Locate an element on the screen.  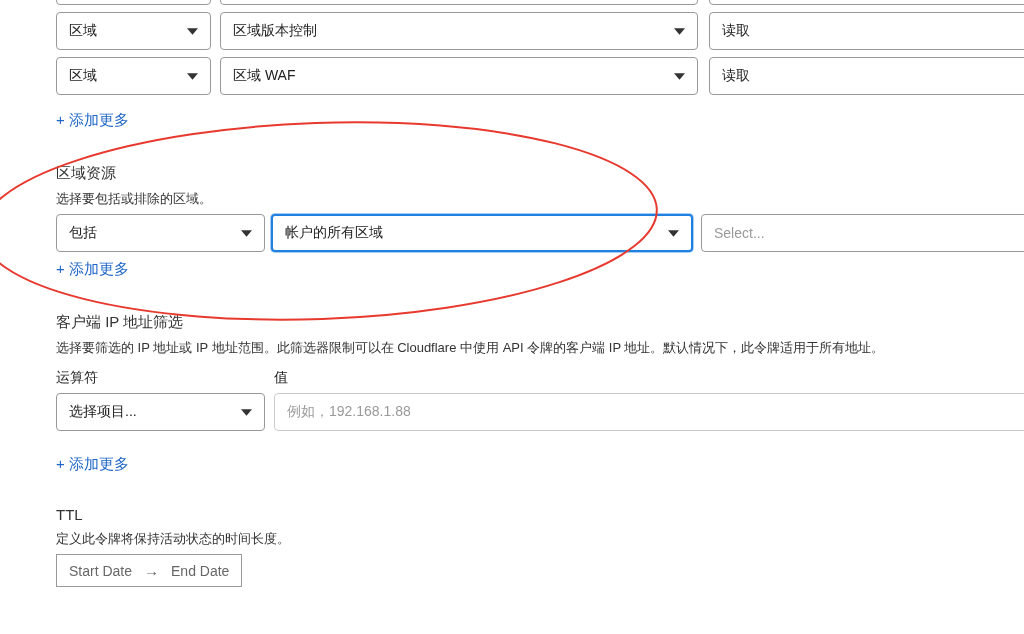
arrow-icon: → is located at coordinates (152, 570).